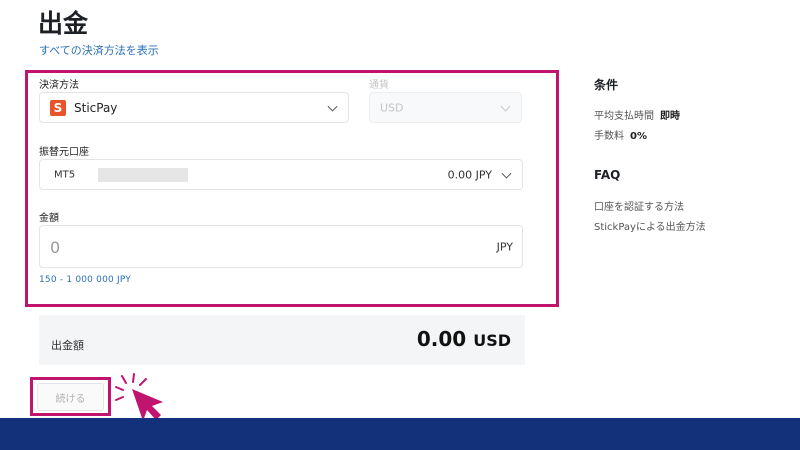  Describe the element at coordinates (96, 107) in the screenshot. I see `payment-method-value: SticPay` at that location.